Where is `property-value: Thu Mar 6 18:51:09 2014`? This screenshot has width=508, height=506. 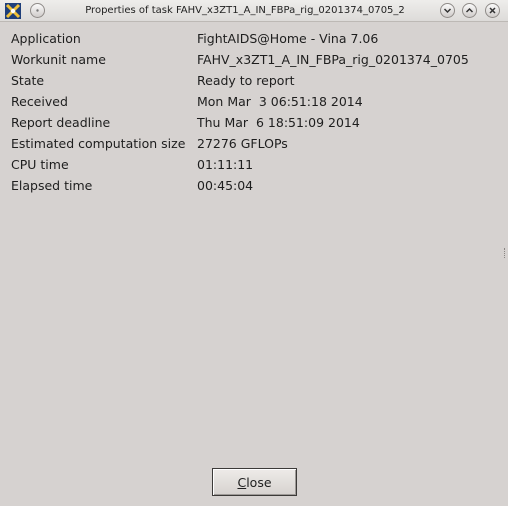 property-value: Thu Mar 6 18:51:09 2014 is located at coordinates (278, 122).